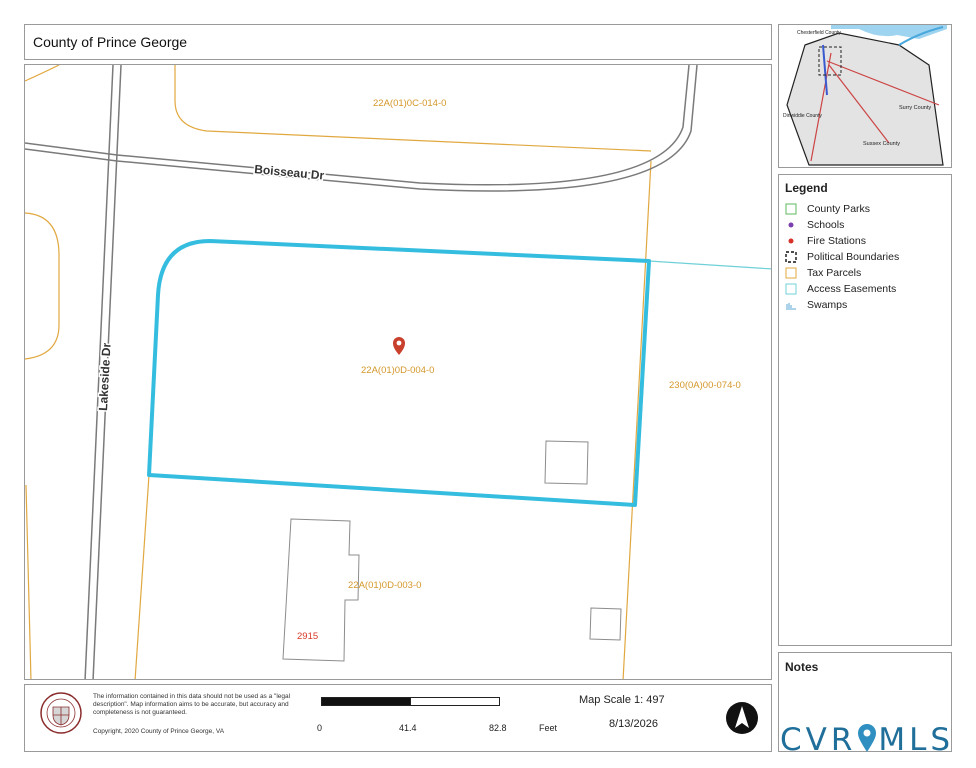 The image size is (976, 768). Describe the element at coordinates (839, 209) in the screenshot. I see `legend-label: County Parks` at that location.